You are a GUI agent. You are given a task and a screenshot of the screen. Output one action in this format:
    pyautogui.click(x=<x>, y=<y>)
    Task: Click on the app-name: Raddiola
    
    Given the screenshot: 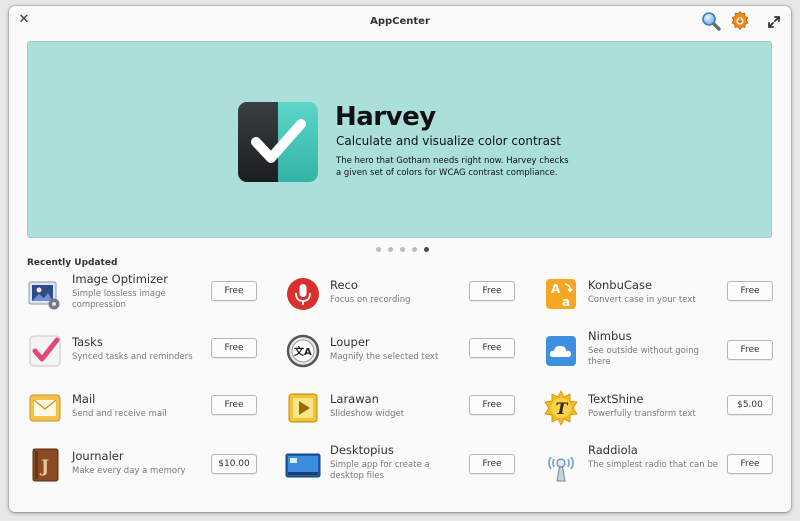 What is the action you would take?
    pyautogui.click(x=613, y=450)
    